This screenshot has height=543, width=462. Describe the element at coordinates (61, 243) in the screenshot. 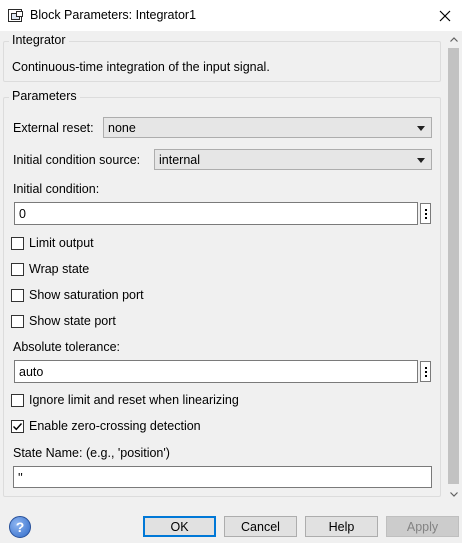

I see `limit-output-label: Limit output` at that location.